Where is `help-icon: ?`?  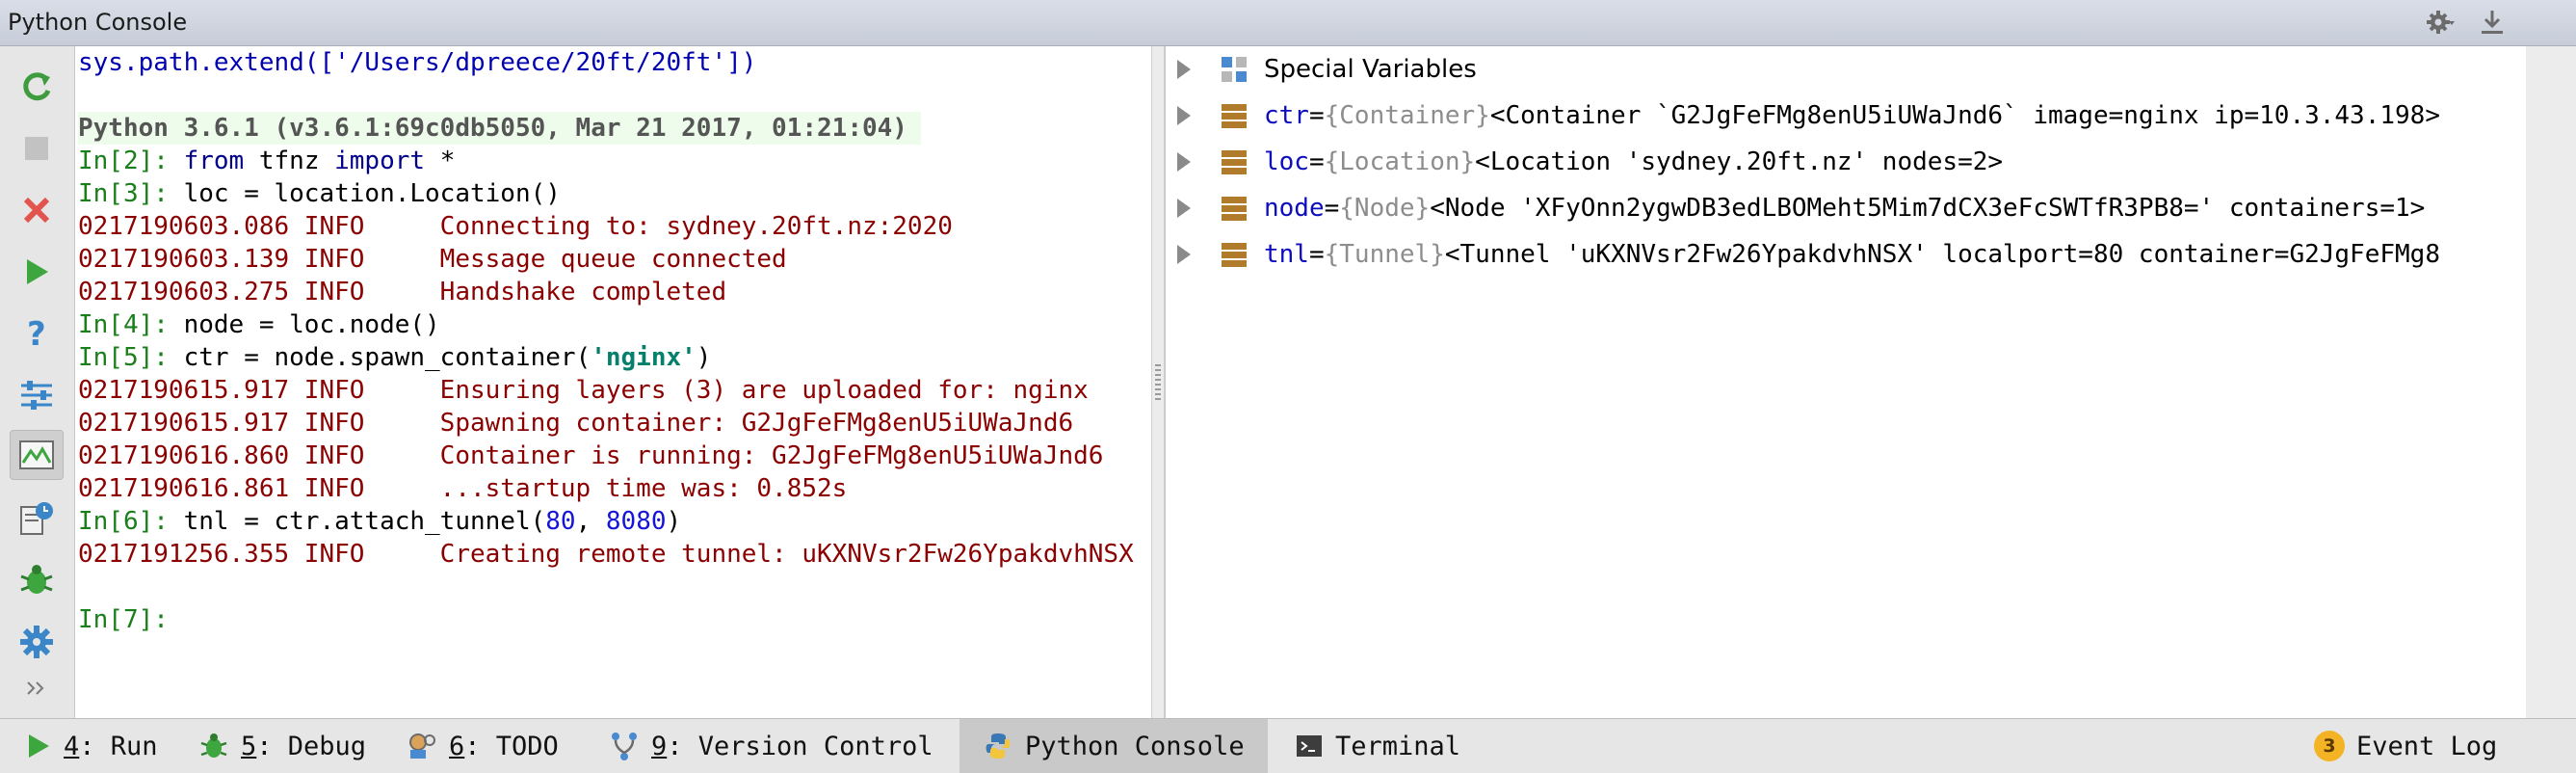 help-icon: ? is located at coordinates (37, 333).